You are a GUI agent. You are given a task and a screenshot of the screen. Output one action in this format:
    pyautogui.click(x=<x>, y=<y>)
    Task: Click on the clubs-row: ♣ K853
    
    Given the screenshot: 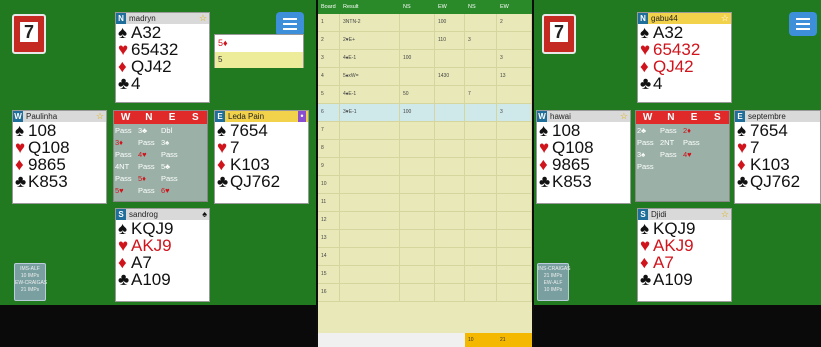 What is the action you would take?
    pyautogui.click(x=59, y=181)
    